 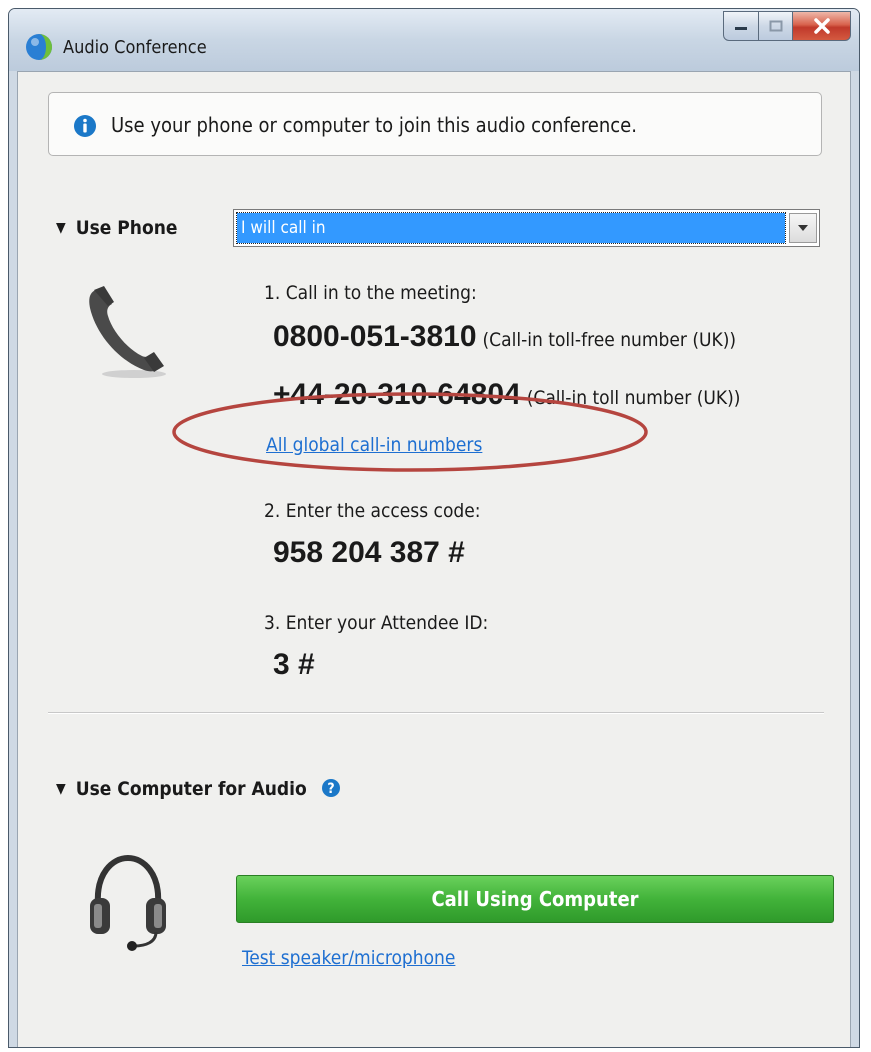 What do you see at coordinates (369, 552) in the screenshot?
I see `access-code: 958 204 387 #` at bounding box center [369, 552].